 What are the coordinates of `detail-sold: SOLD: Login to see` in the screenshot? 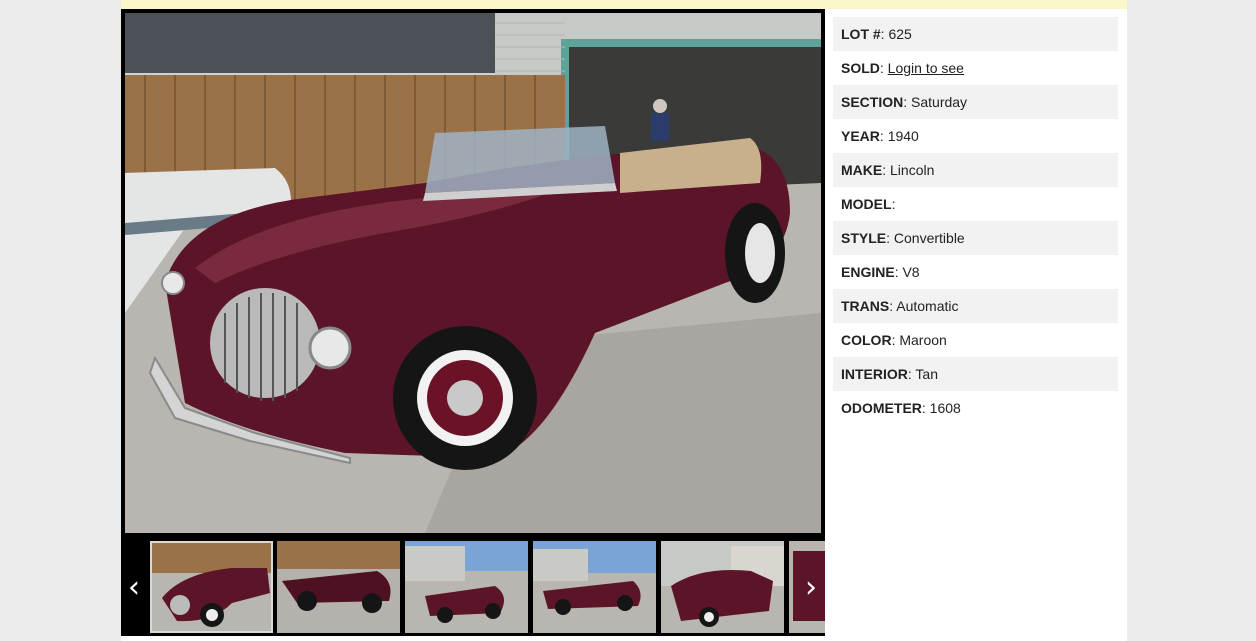 It's located at (902, 68).